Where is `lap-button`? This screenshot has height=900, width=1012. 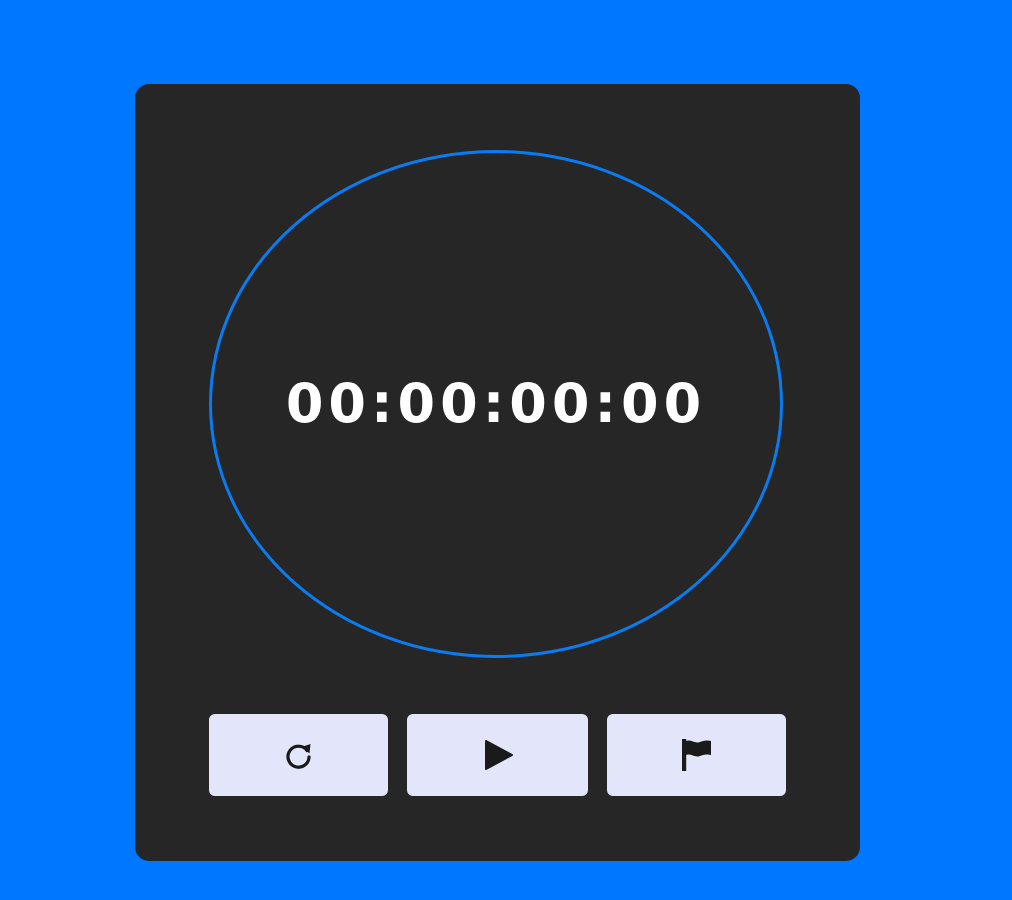 lap-button is located at coordinates (696, 755).